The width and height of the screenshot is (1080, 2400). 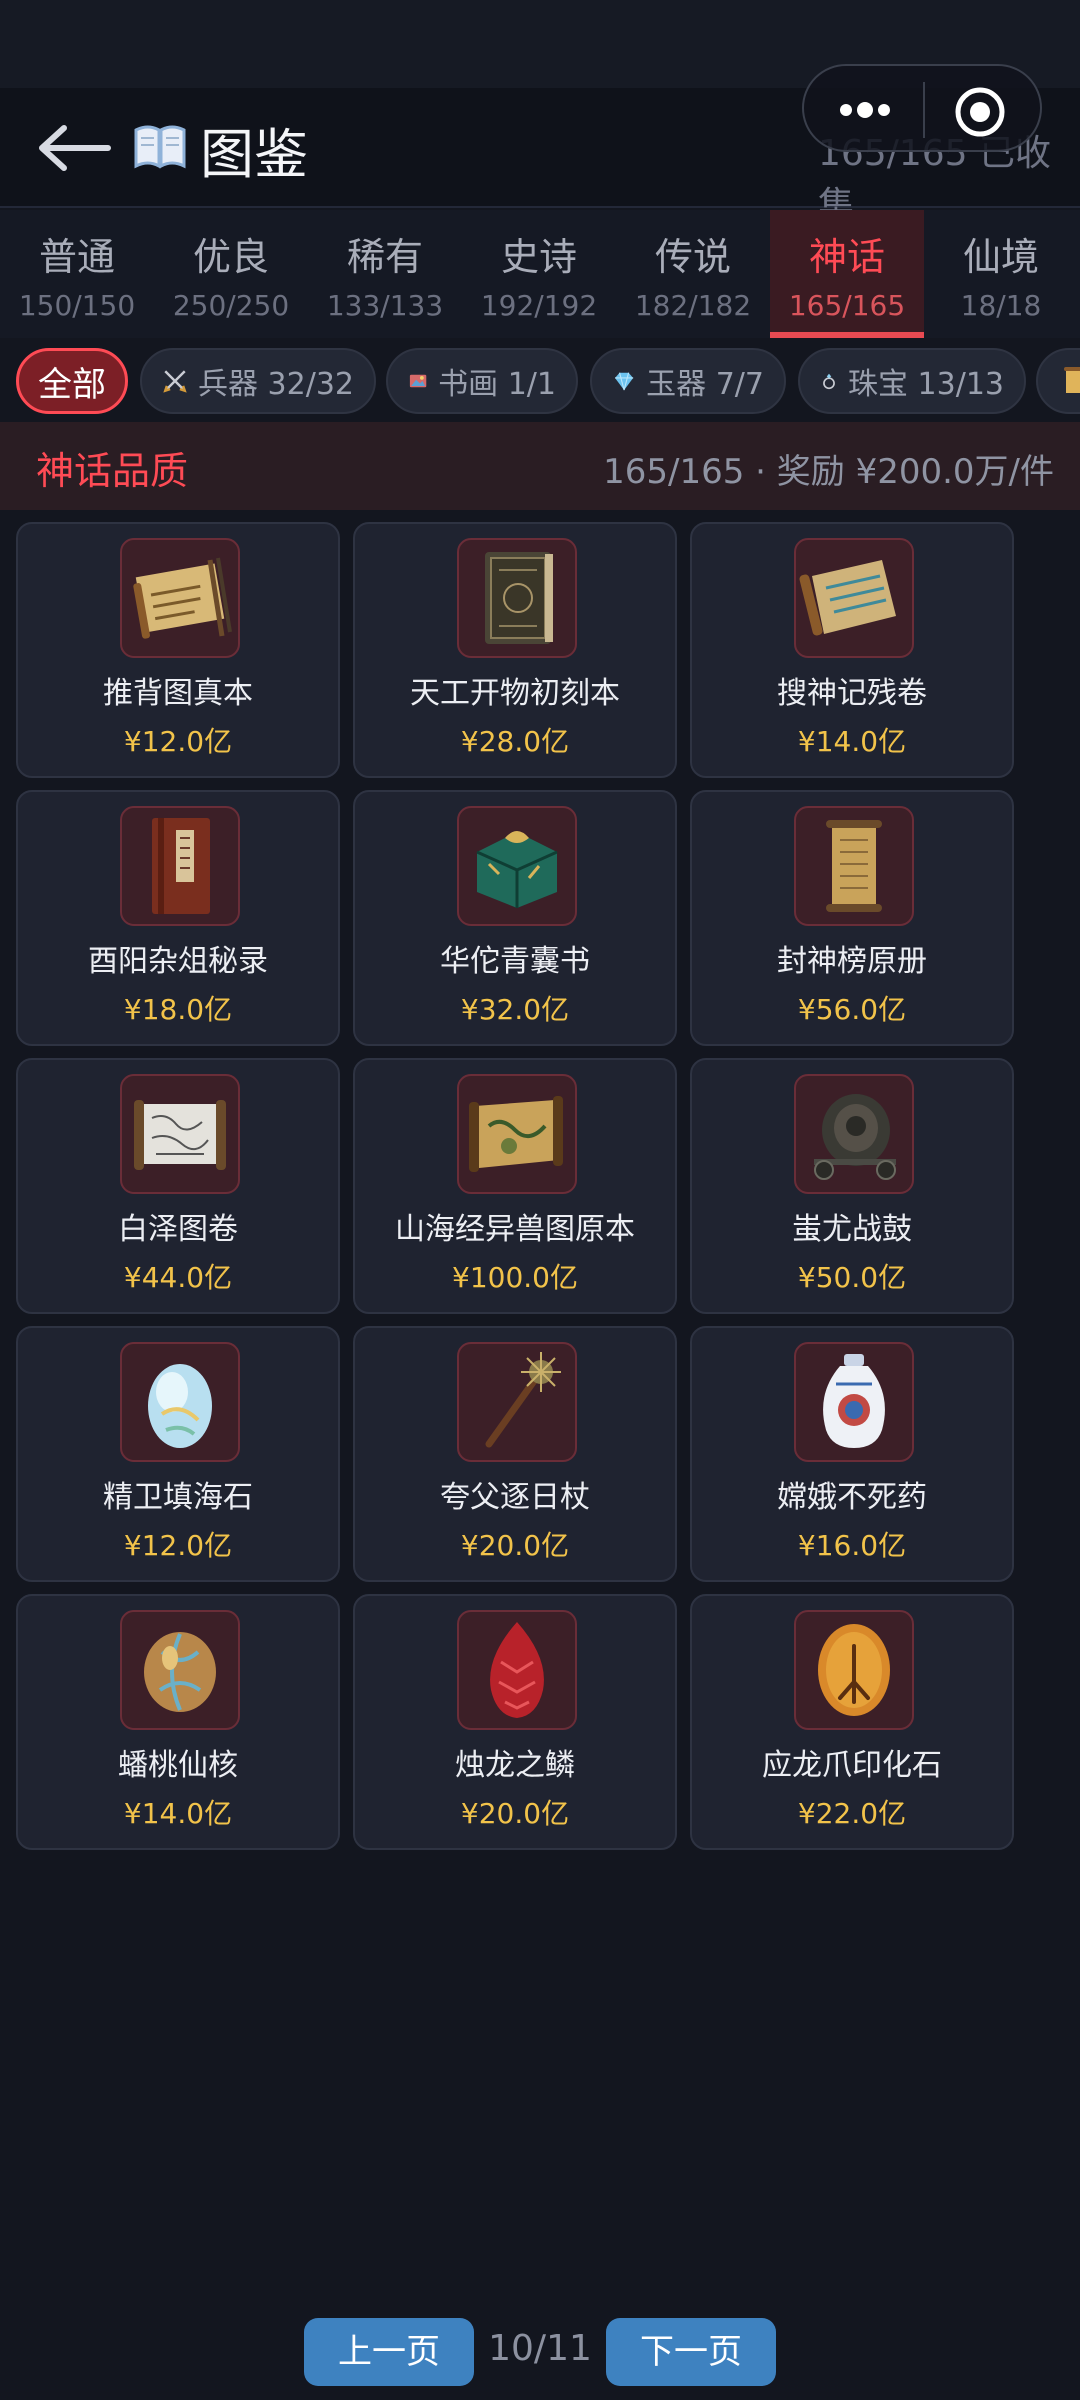 I want to click on item-card: 华佗青囊书 ¥32.0亿, so click(x=515, y=918).